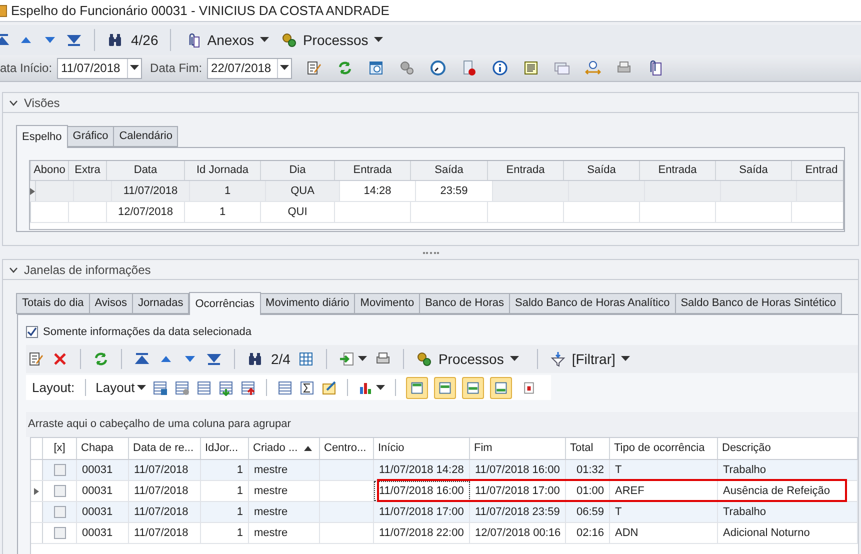 This screenshot has height=554, width=861. Describe the element at coordinates (430, 103) in the screenshot. I see `section-header: Visões` at that location.